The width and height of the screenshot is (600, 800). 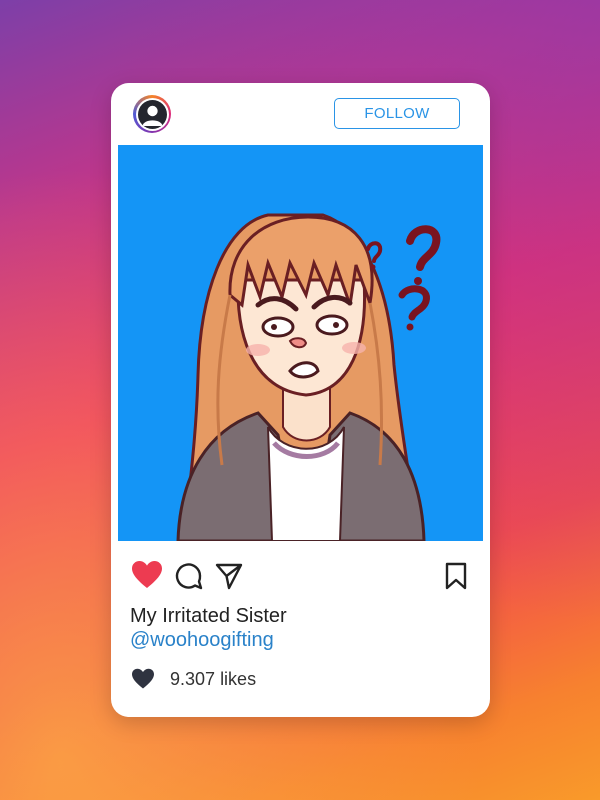 I want to click on user-handle-link: @woohoogifting, so click(x=202, y=640).